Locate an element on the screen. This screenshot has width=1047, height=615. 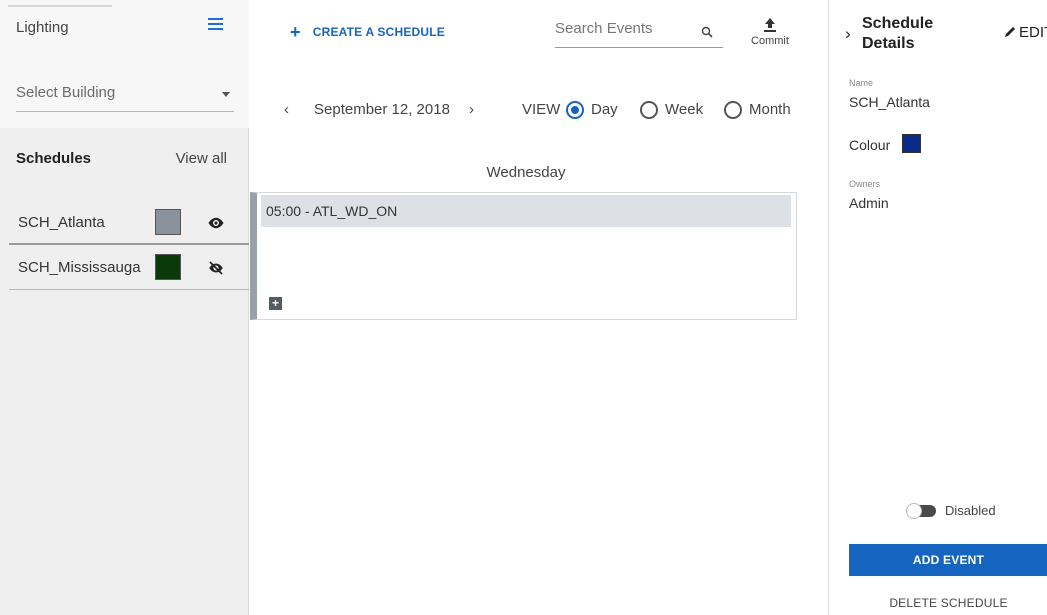
commit-button: Commit is located at coordinates (770, 32).